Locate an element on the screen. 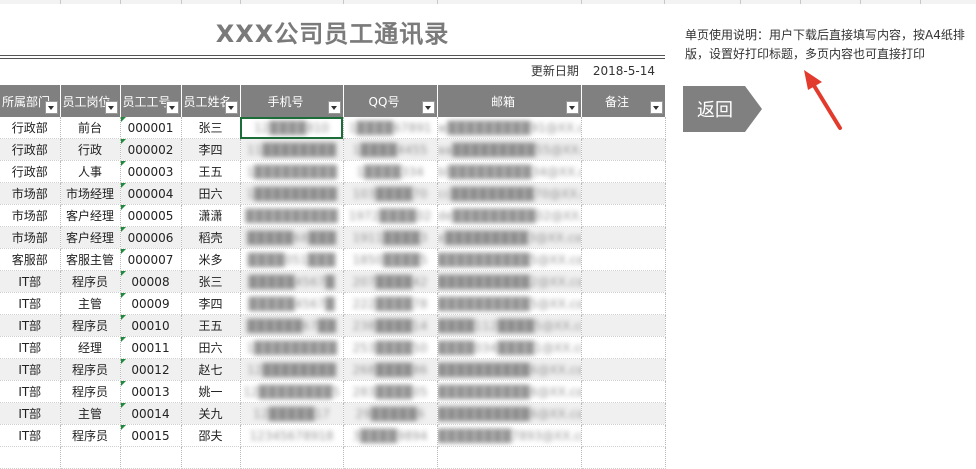 The width and height of the screenshot is (976, 469). cell-phone: ██████████ is located at coordinates (292, 215).